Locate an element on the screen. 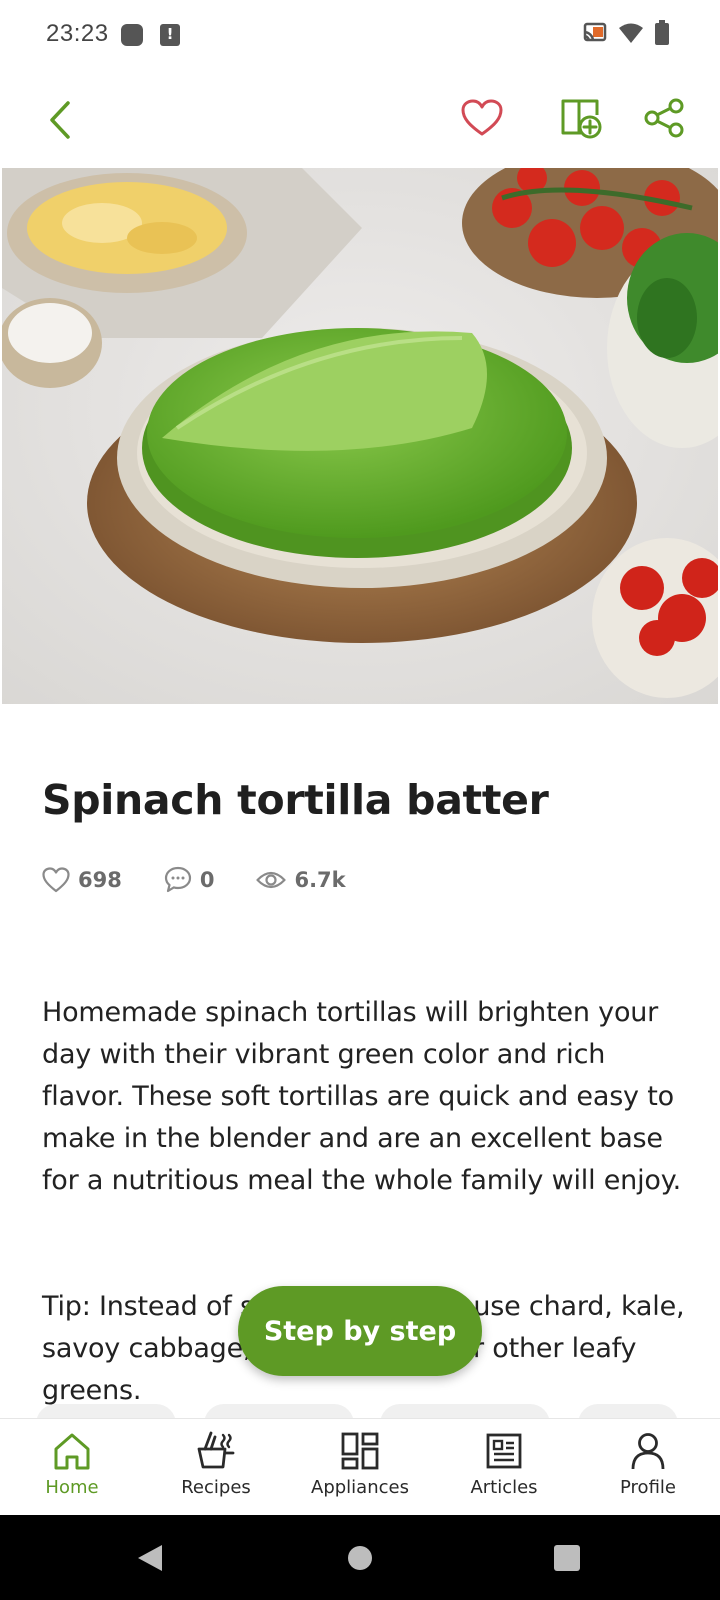  heart-outline-icon is located at coordinates (56, 880).